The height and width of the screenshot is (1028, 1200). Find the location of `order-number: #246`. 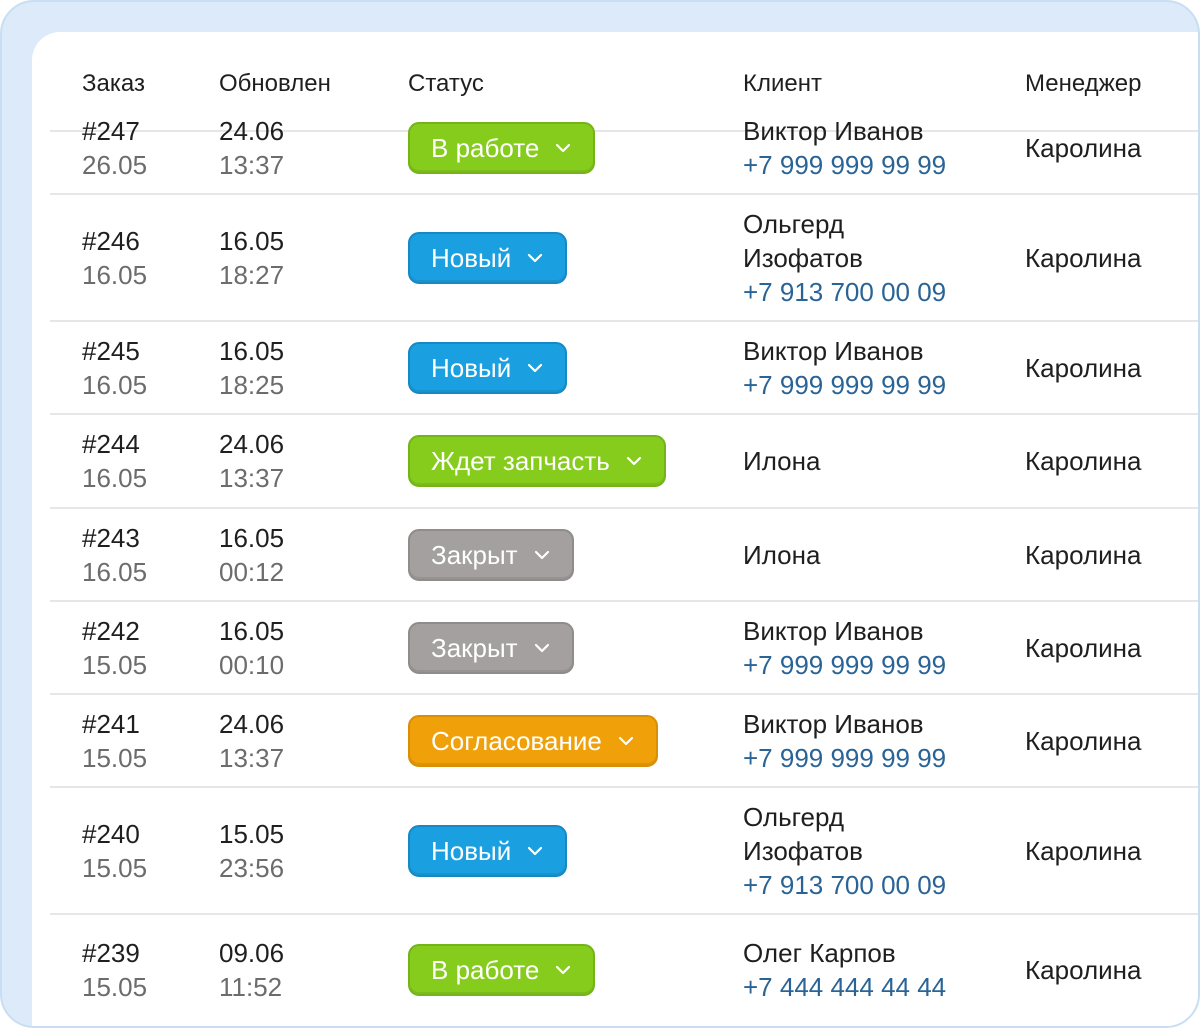

order-number: #246 is located at coordinates (114, 241).